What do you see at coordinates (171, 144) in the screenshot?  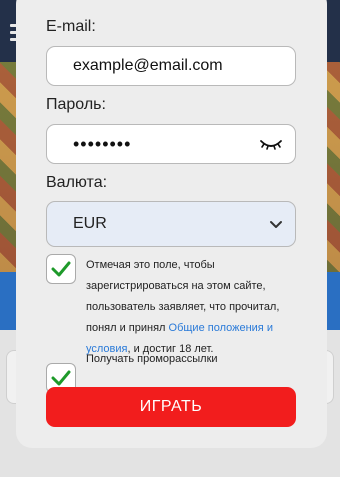 I see `password-field: ••••••••` at bounding box center [171, 144].